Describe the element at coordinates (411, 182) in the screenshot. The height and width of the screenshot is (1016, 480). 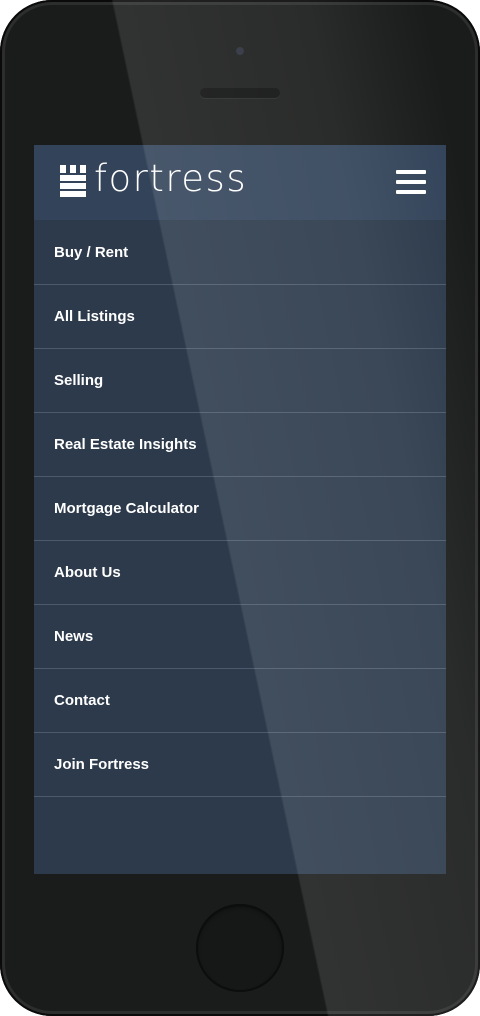
I see `hamburger-menu-icon` at that location.